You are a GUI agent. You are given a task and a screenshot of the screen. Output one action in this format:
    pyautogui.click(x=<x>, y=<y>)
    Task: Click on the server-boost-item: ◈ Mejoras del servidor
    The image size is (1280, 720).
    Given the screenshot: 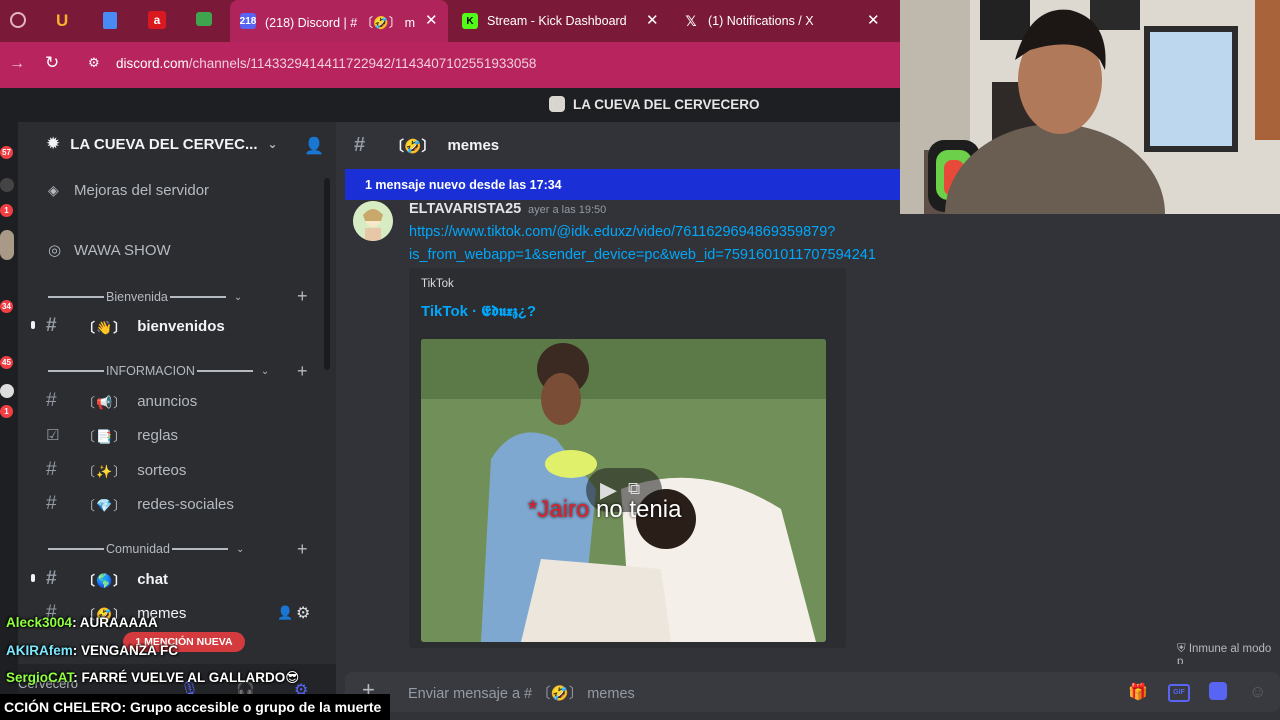 What is the action you would take?
    pyautogui.click(x=128, y=190)
    